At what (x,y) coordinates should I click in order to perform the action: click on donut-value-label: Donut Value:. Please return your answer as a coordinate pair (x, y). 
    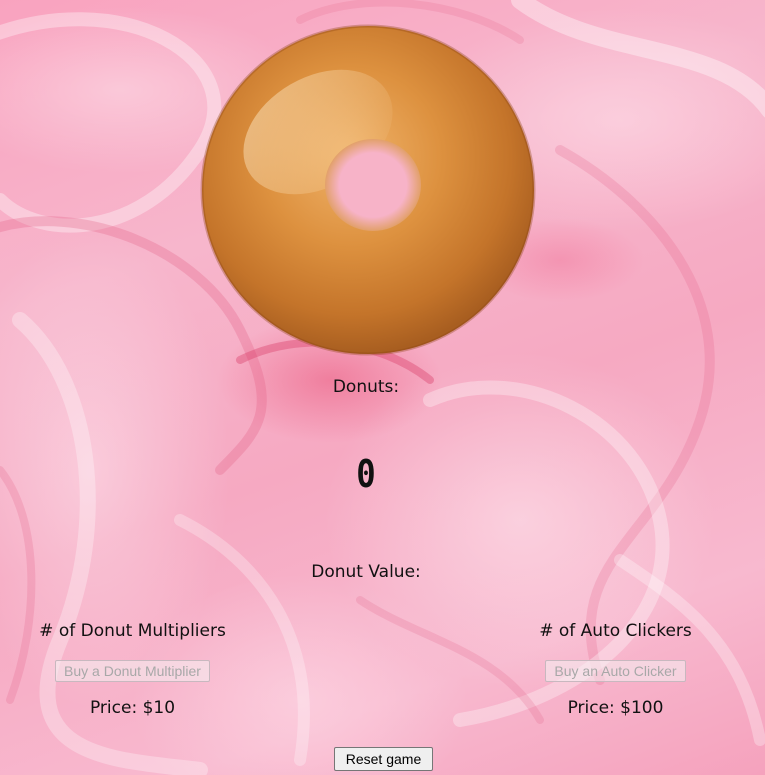
    Looking at the image, I should click on (366, 572).